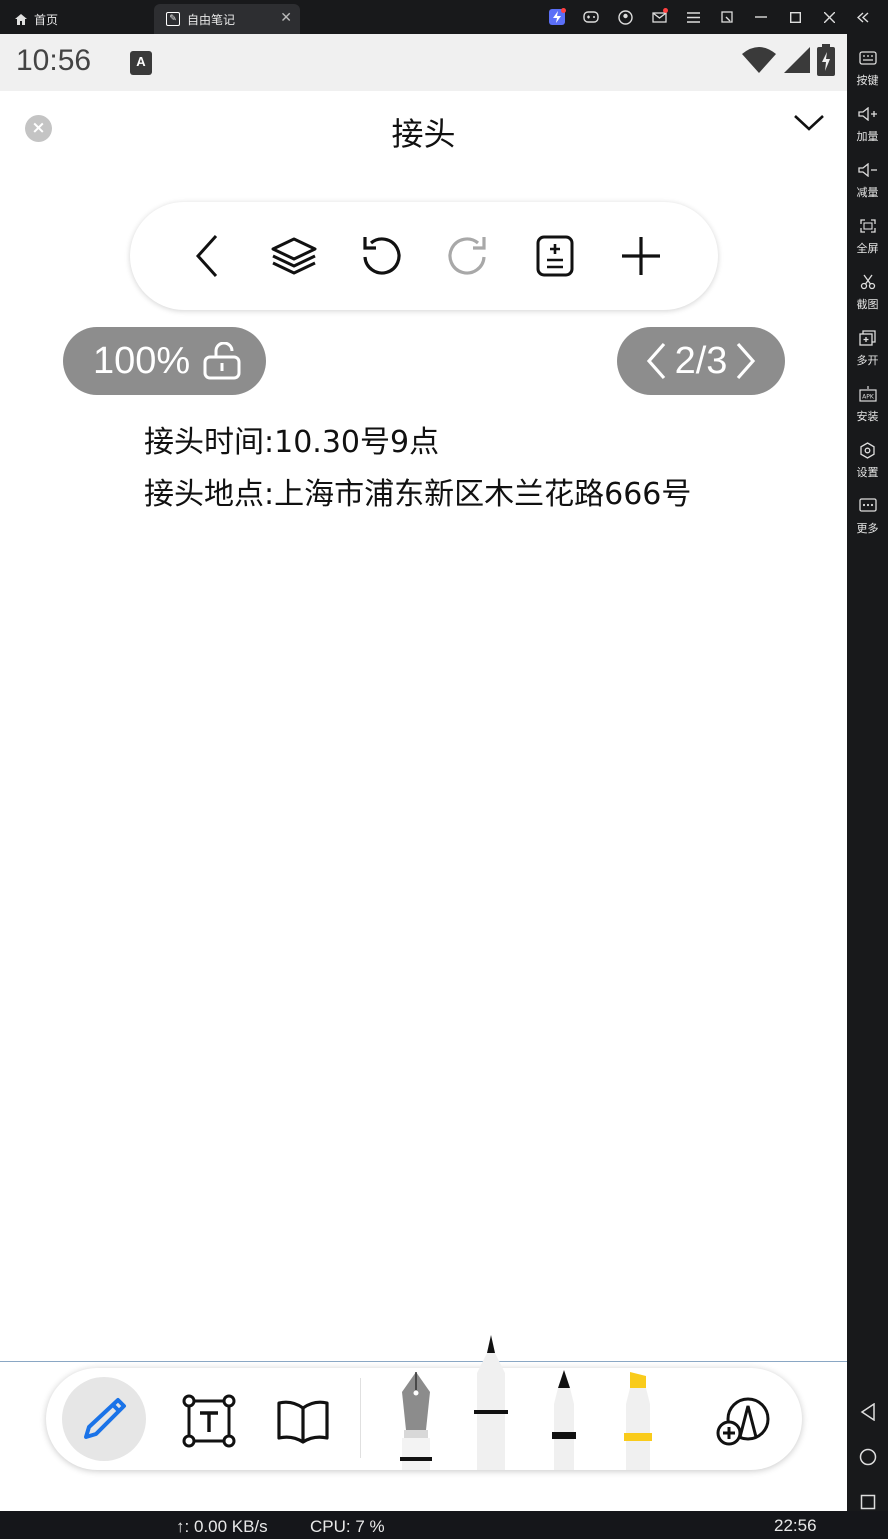 The height and width of the screenshot is (1539, 888). Describe the element at coordinates (207, 256) in the screenshot. I see `back-icon` at that location.